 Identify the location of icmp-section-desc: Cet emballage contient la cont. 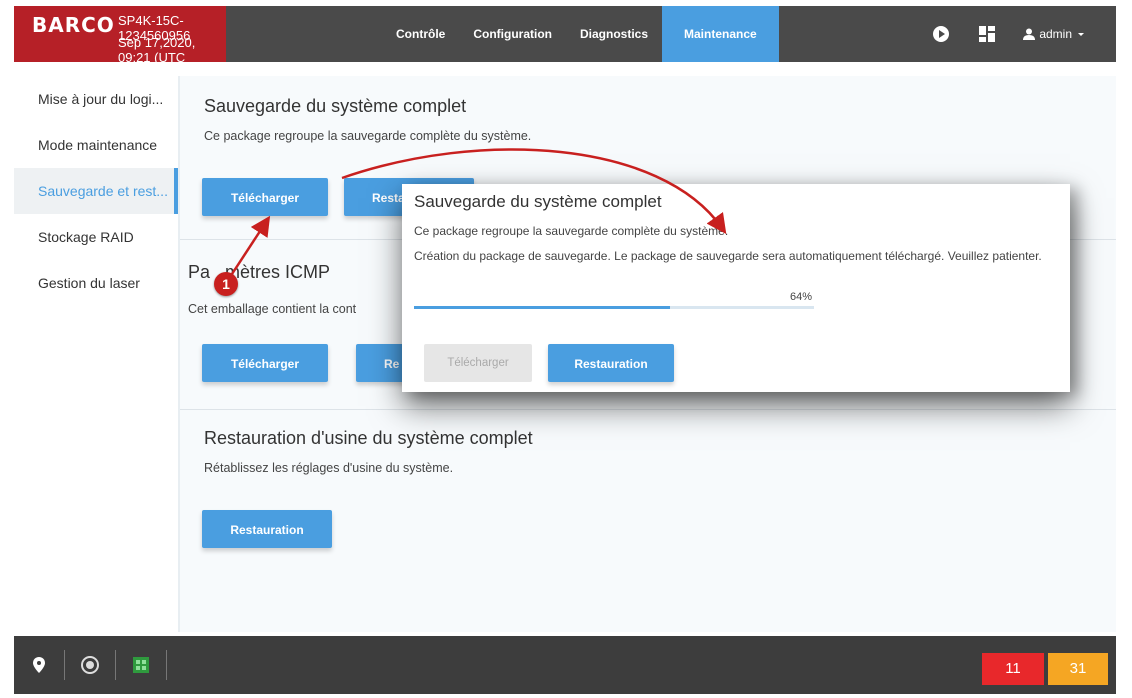
(272, 309).